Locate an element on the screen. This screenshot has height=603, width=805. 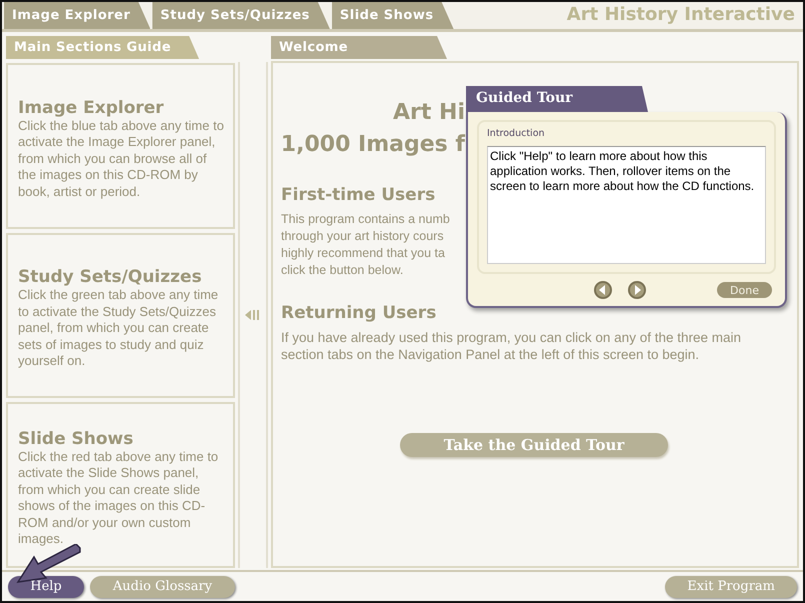
welcome-title: 1,000 Images f is located at coordinates (372, 145).